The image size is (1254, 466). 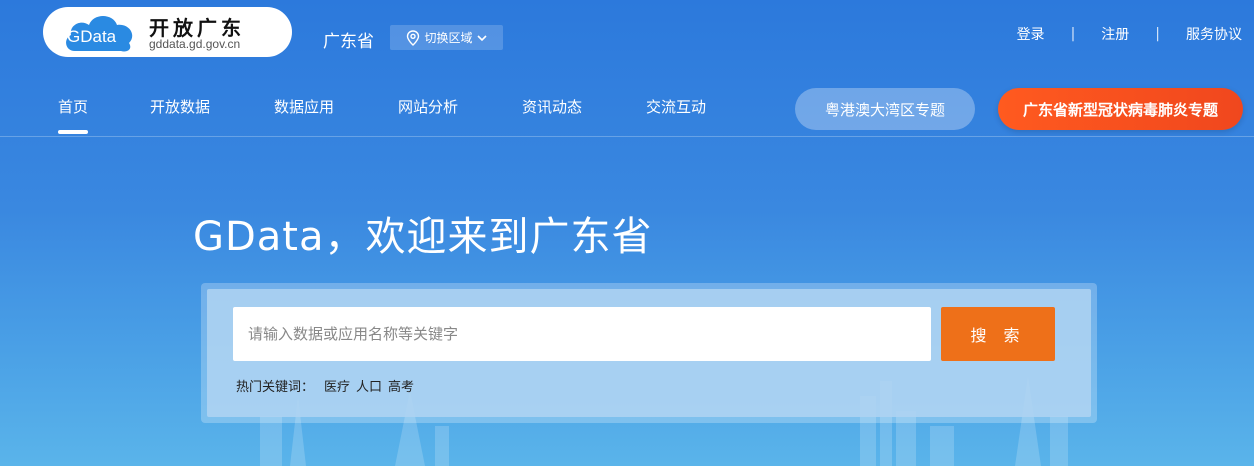 What do you see at coordinates (401, 385) in the screenshot?
I see `hot-keyword: 高考` at bounding box center [401, 385].